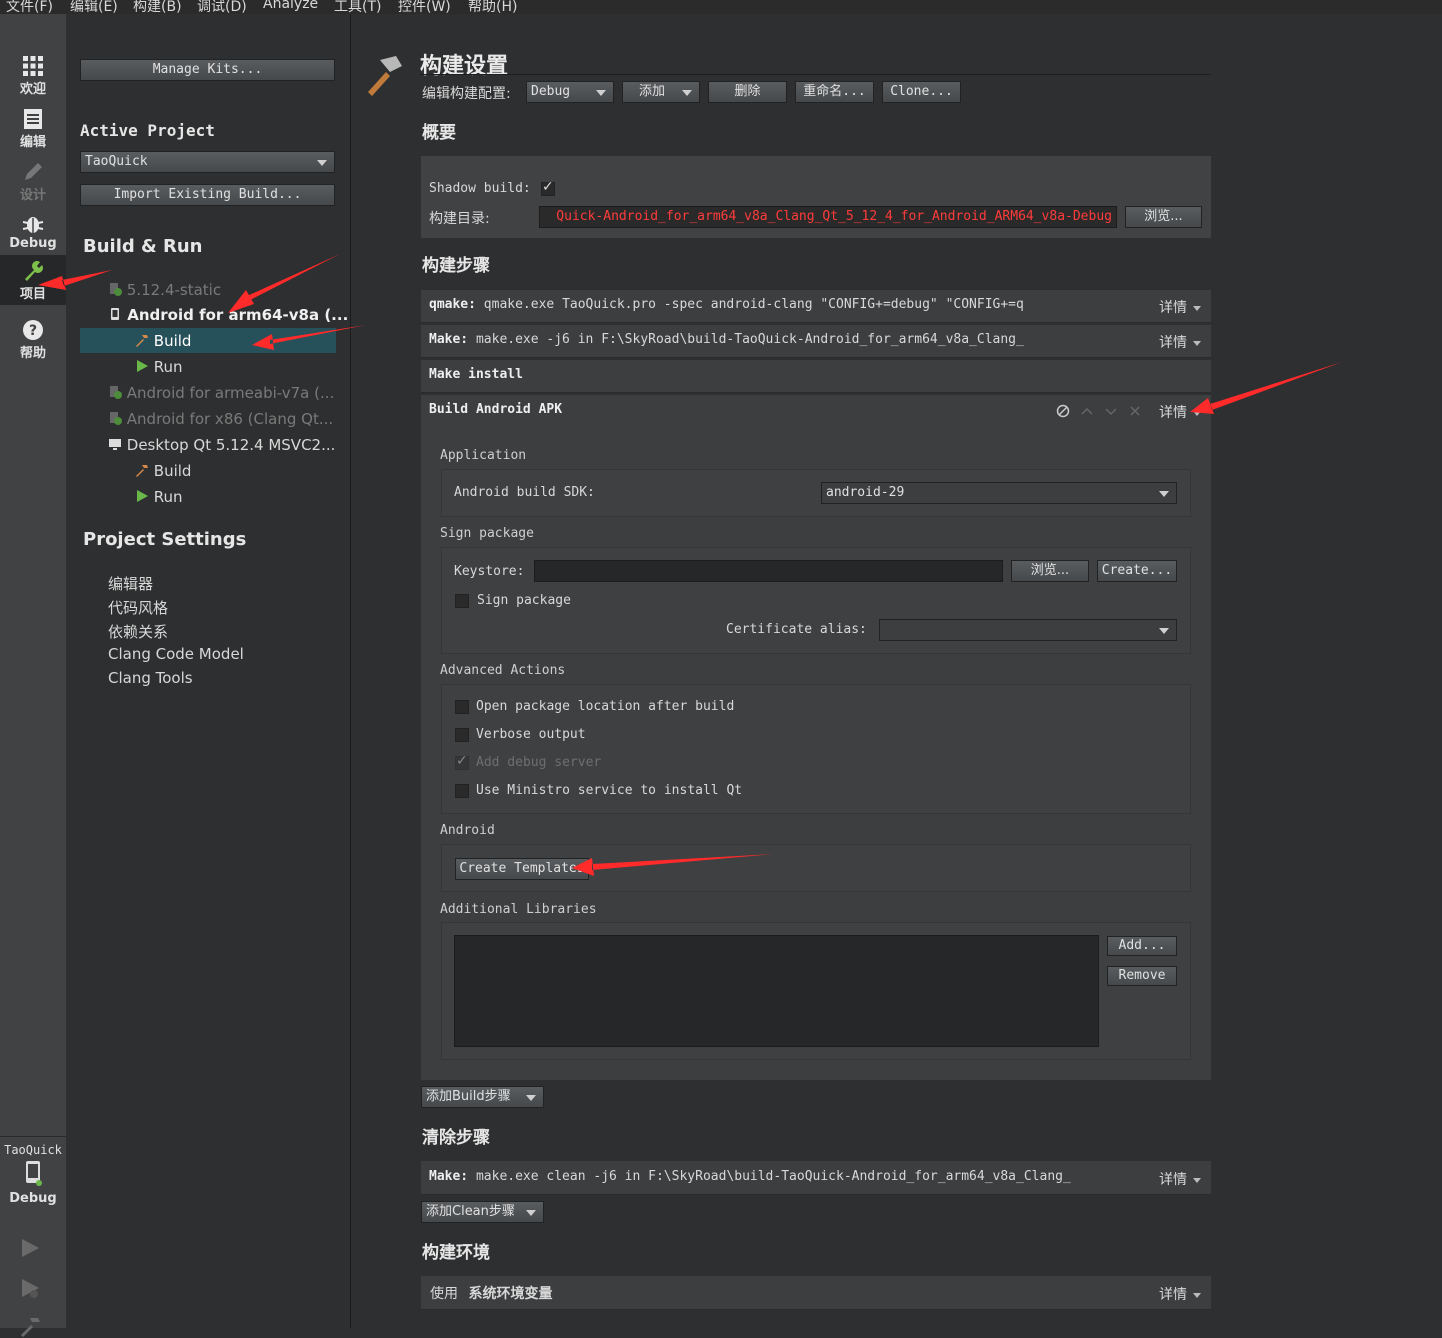 Image resolution: width=1442 pixels, height=1338 pixels. I want to click on add-config-button: 添加, so click(661, 92).